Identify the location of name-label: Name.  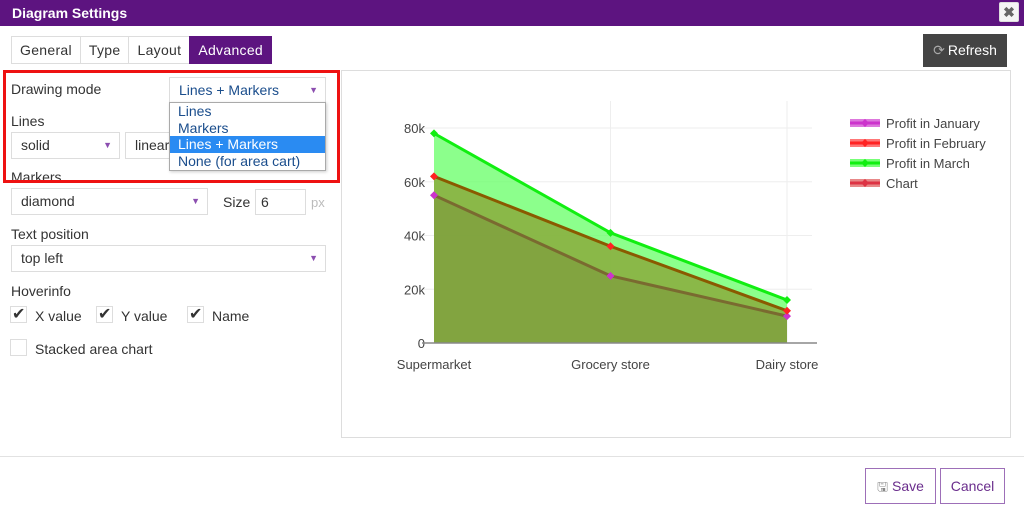
(231, 316).